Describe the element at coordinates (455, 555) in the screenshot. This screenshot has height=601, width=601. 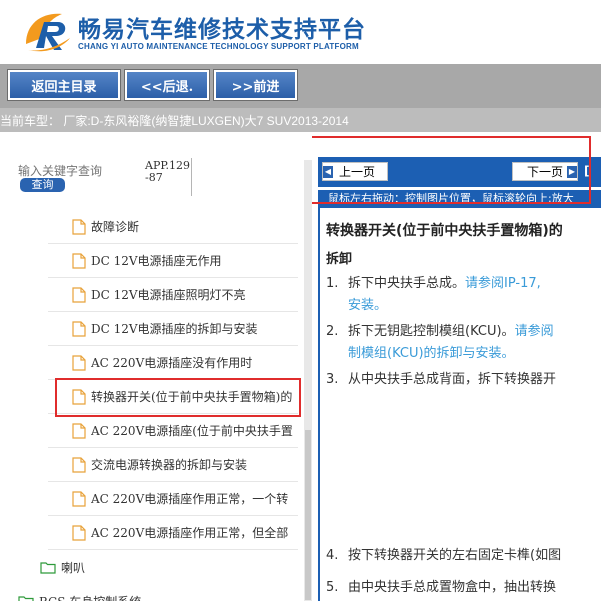
I see `step-text: 按下转换器开关的左右固定卡榫(如图` at that location.